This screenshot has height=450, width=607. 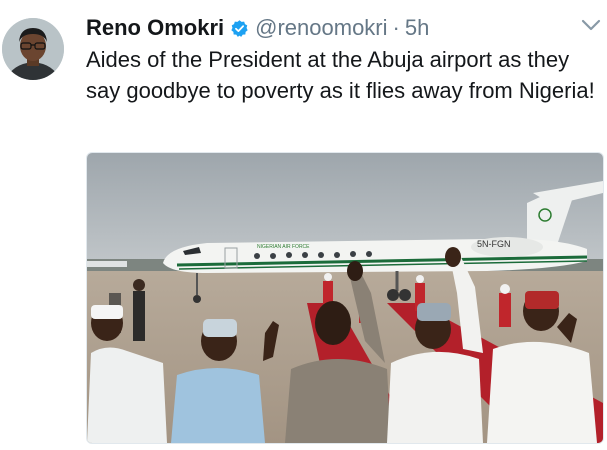 What do you see at coordinates (239, 28) in the screenshot?
I see `verified-badge-icon` at bounding box center [239, 28].